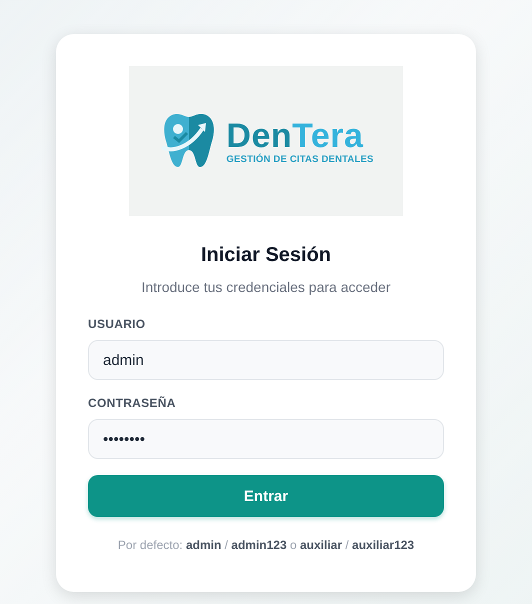 The width and height of the screenshot is (532, 604). What do you see at coordinates (132, 403) in the screenshot?
I see `field-label: CONTRASEÑA` at bounding box center [132, 403].